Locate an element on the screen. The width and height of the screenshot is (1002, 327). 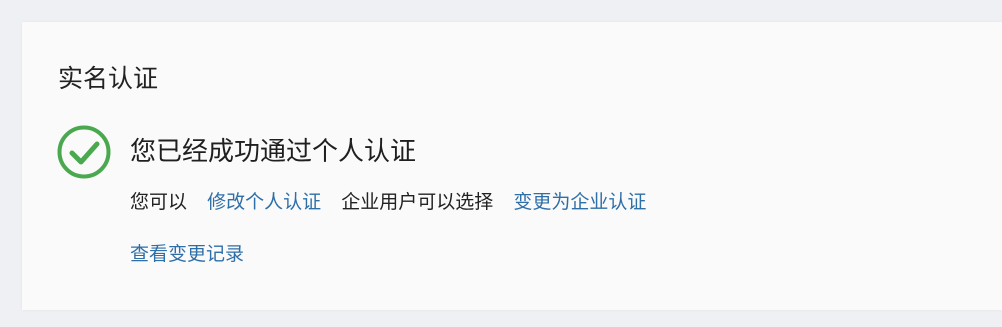
check-circle-icon is located at coordinates (84, 152).